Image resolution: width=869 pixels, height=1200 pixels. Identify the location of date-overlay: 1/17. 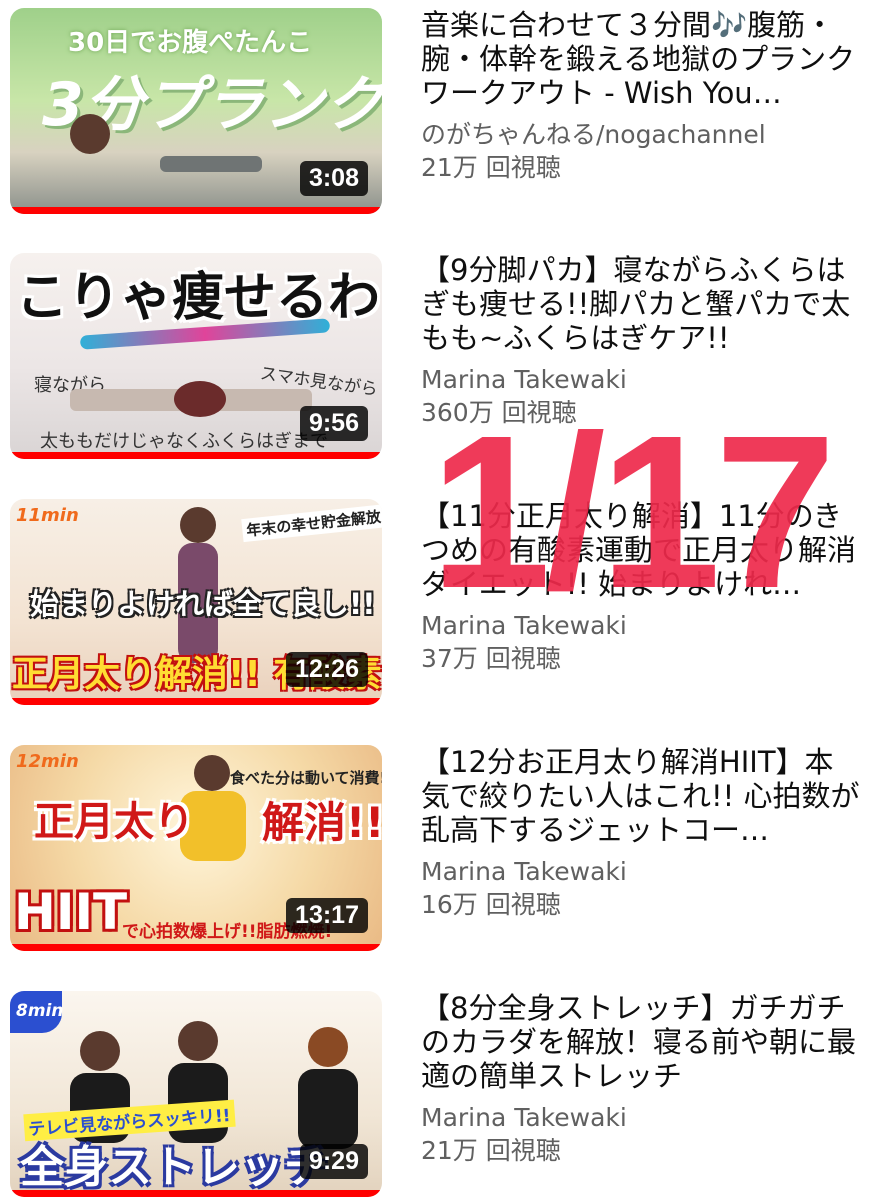
(632, 512).